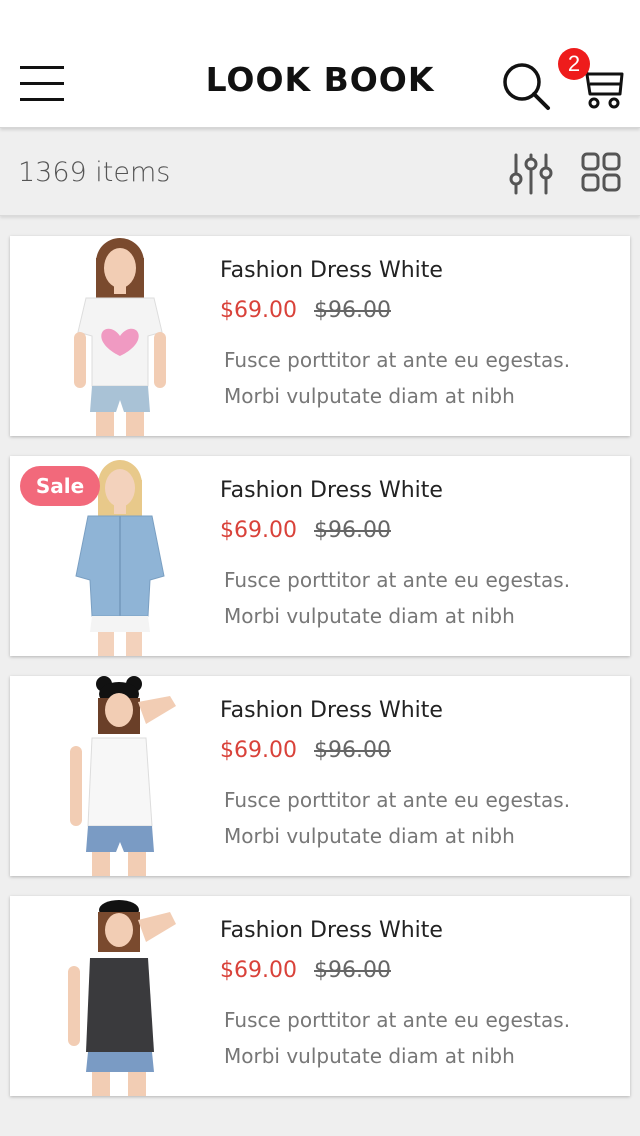  Describe the element at coordinates (320, 172) in the screenshot. I see `list-toolbar: 1369 items` at that location.